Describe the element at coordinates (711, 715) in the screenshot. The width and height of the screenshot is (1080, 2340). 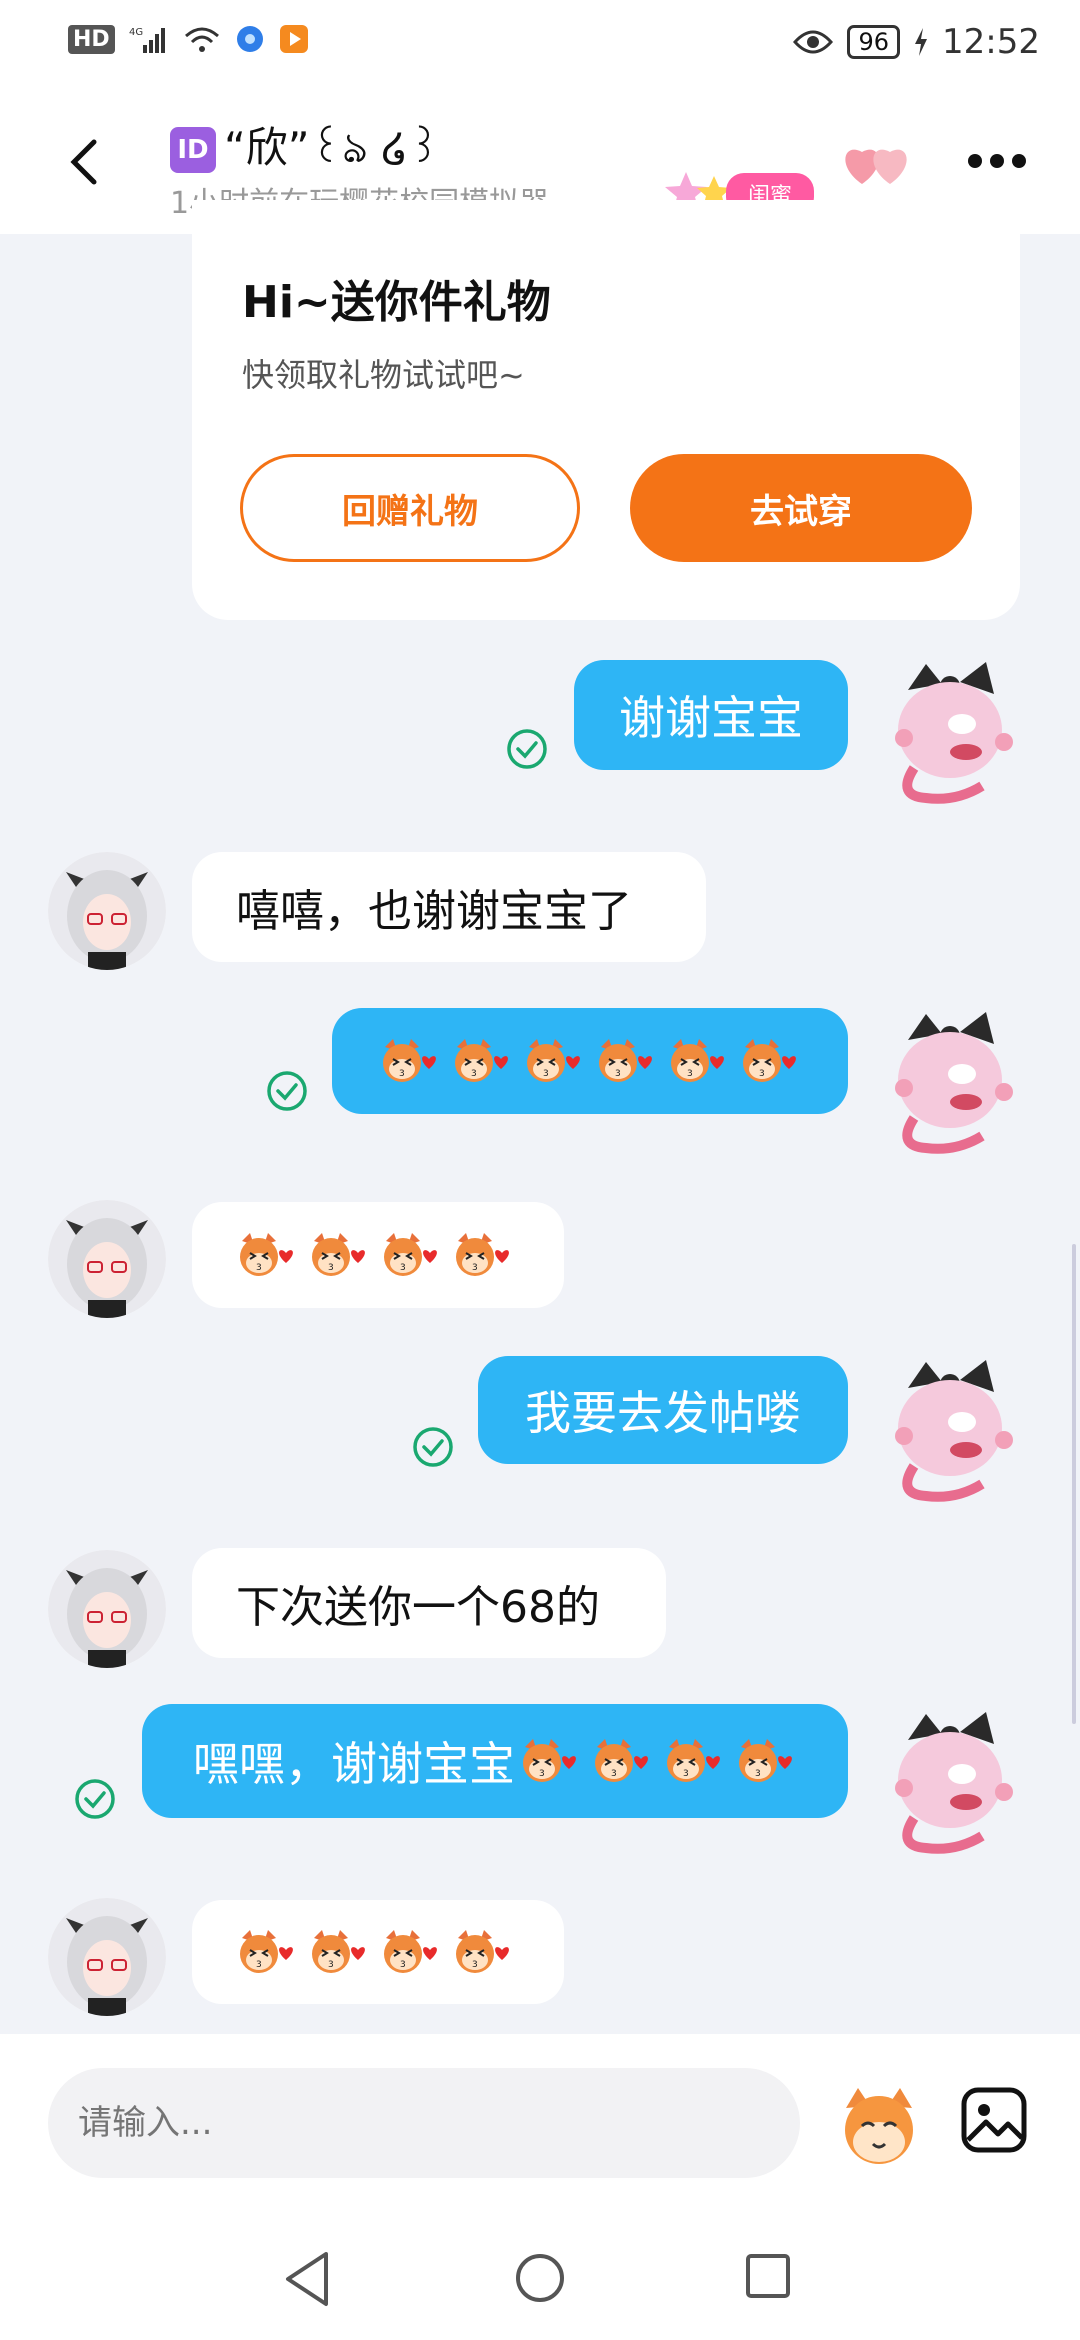
I see `message-bubble: 谢谢宝宝` at that location.